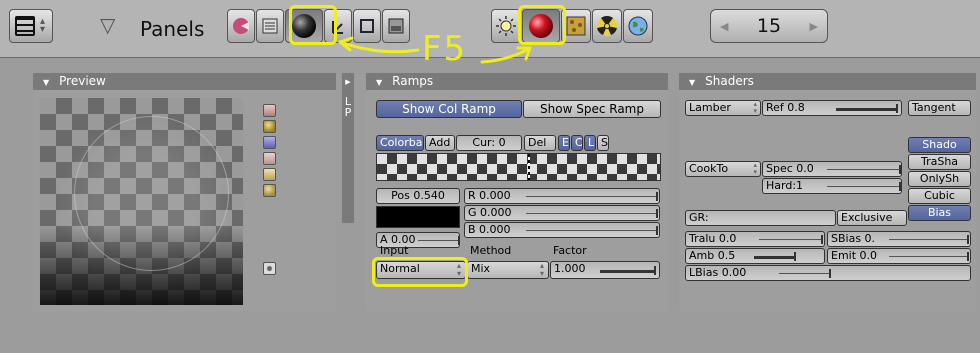 The height and width of the screenshot is (353, 980). I want to click on ramps-panel-header: ▼ Ramps, so click(517, 81).